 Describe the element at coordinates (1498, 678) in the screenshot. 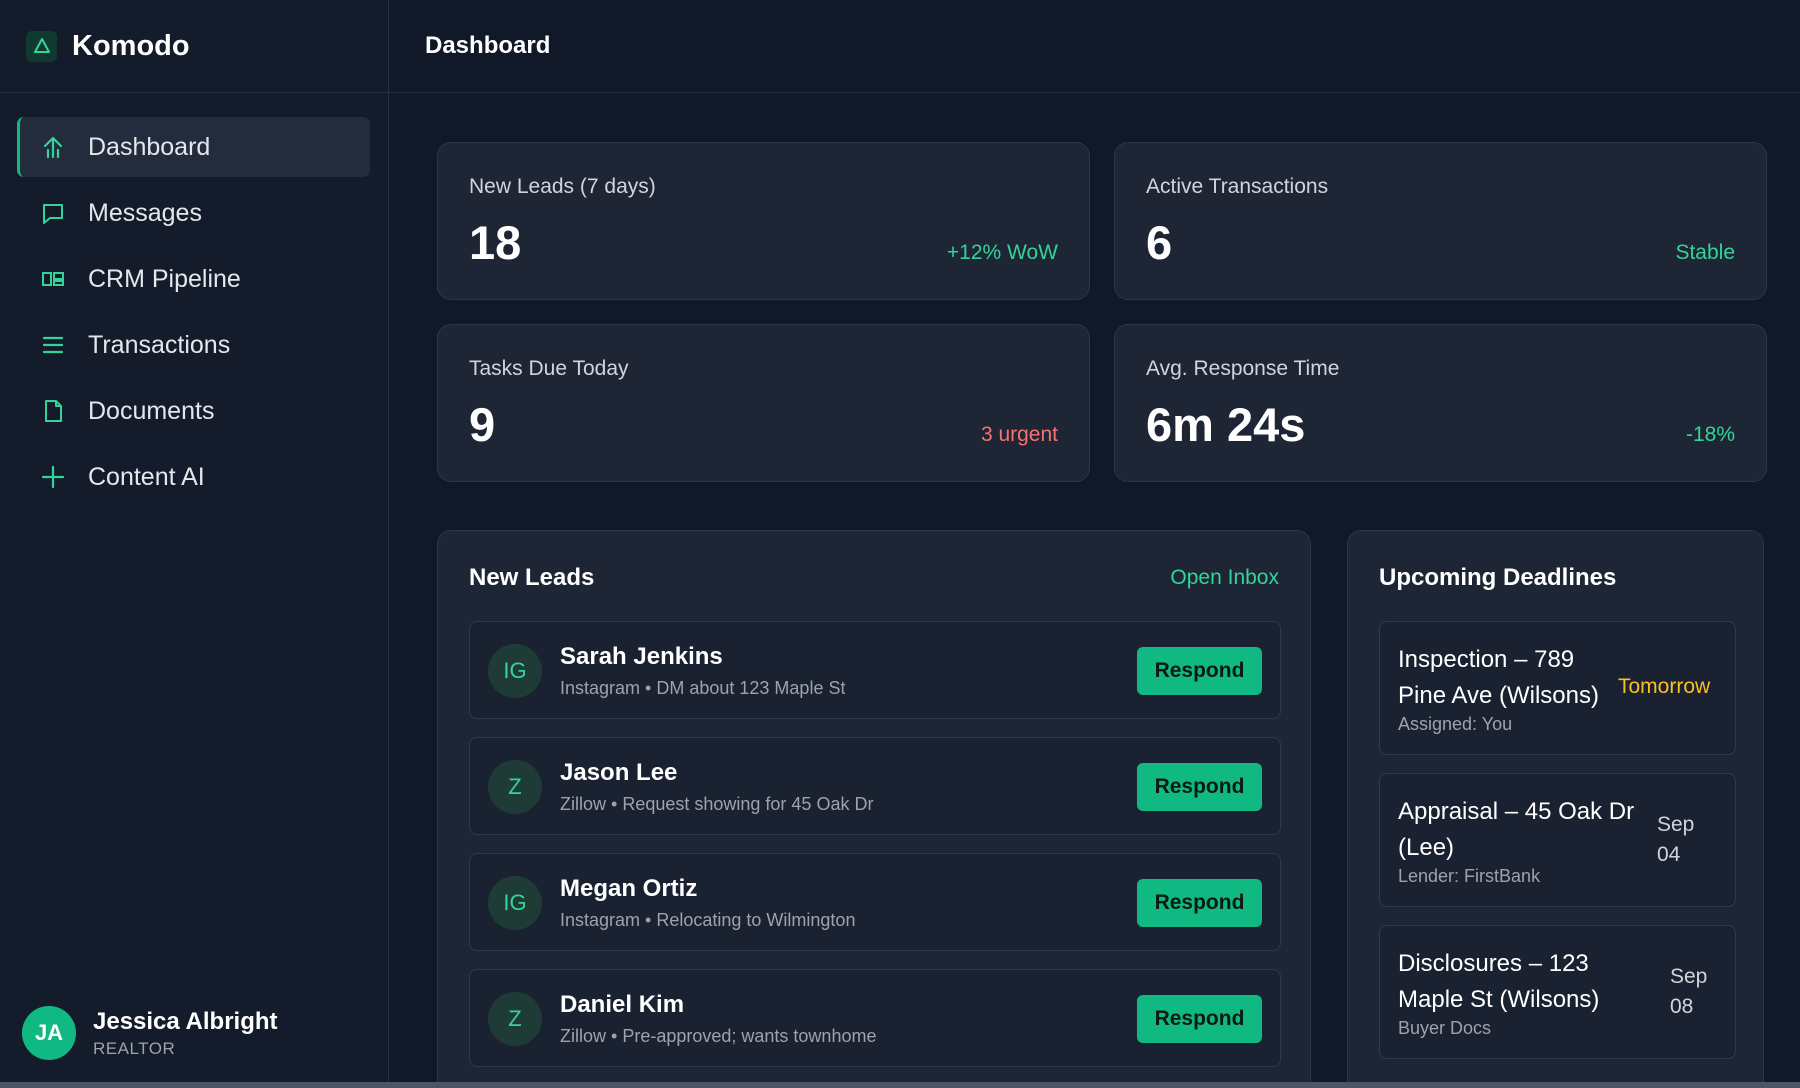

I see `deadline-title: Inspection – 789 Pine Ave (Wilsons)` at that location.